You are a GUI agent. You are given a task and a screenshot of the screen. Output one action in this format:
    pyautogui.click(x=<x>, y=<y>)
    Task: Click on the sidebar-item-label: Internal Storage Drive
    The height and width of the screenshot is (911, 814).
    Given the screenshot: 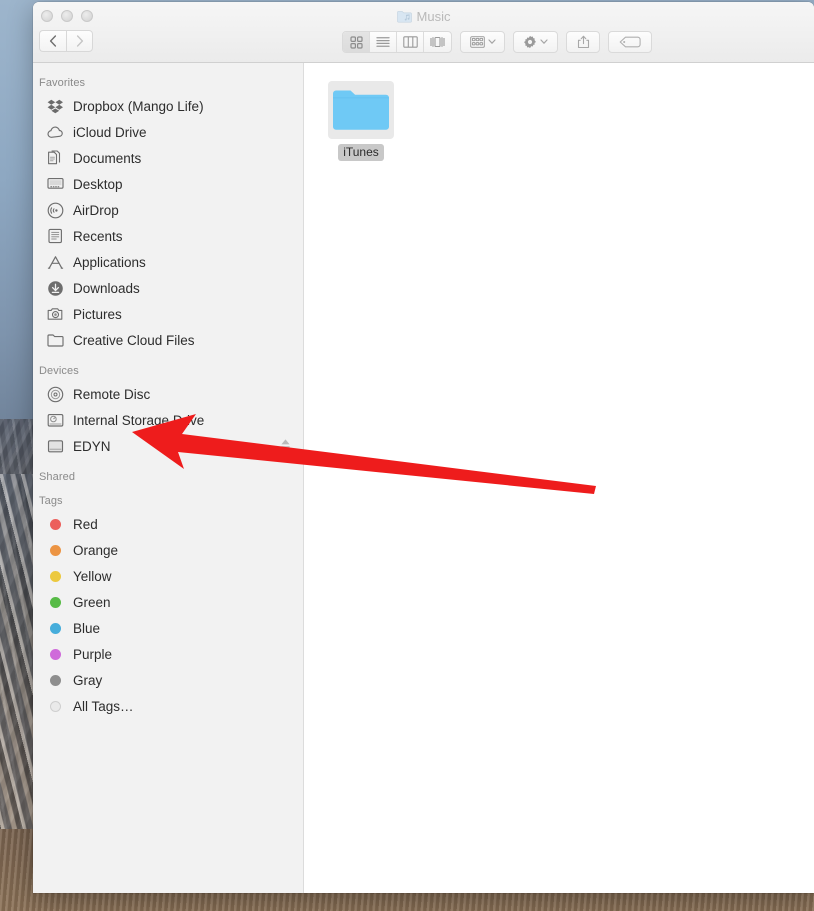 What is the action you would take?
    pyautogui.click(x=139, y=420)
    